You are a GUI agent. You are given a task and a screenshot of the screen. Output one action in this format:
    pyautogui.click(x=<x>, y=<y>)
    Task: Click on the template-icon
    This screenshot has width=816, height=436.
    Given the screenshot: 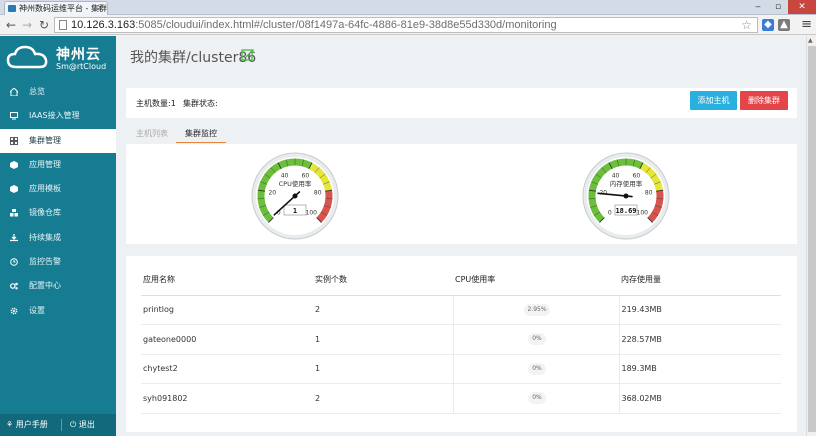 What is the action you would take?
    pyautogui.click(x=14, y=189)
    